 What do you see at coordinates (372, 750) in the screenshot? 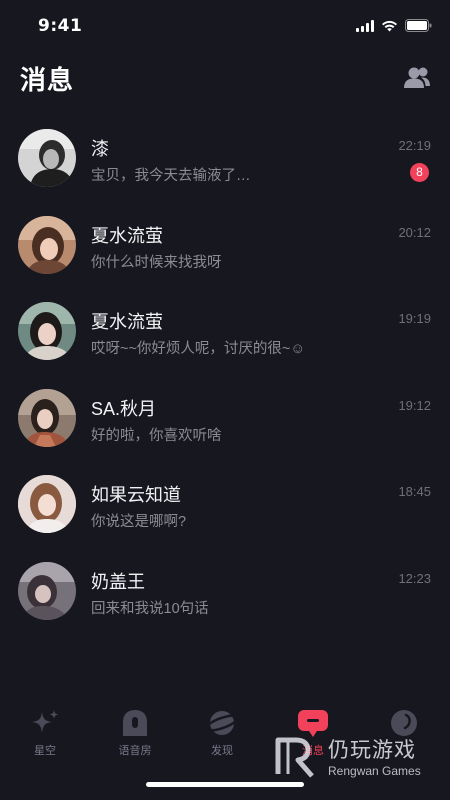
I see `watermark-text: 仍玩游戏` at bounding box center [372, 750].